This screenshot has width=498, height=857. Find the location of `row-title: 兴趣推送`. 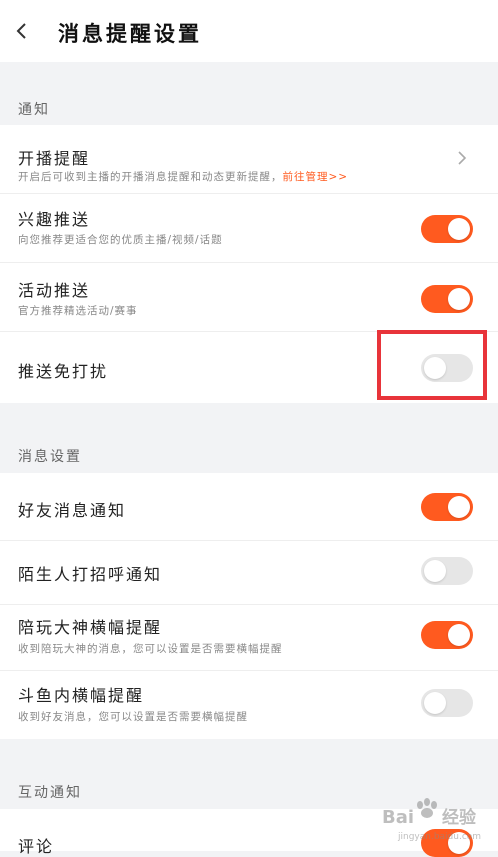

row-title: 兴趣推送 is located at coordinates (54, 219).